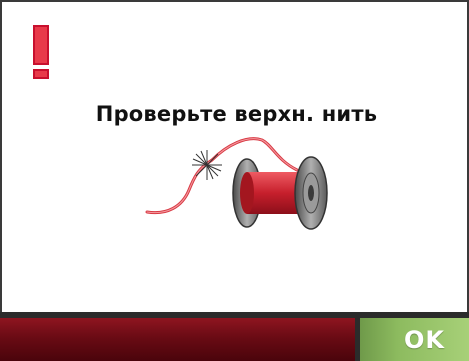  Describe the element at coordinates (177, 339) in the screenshot. I see `status-strip` at that location.